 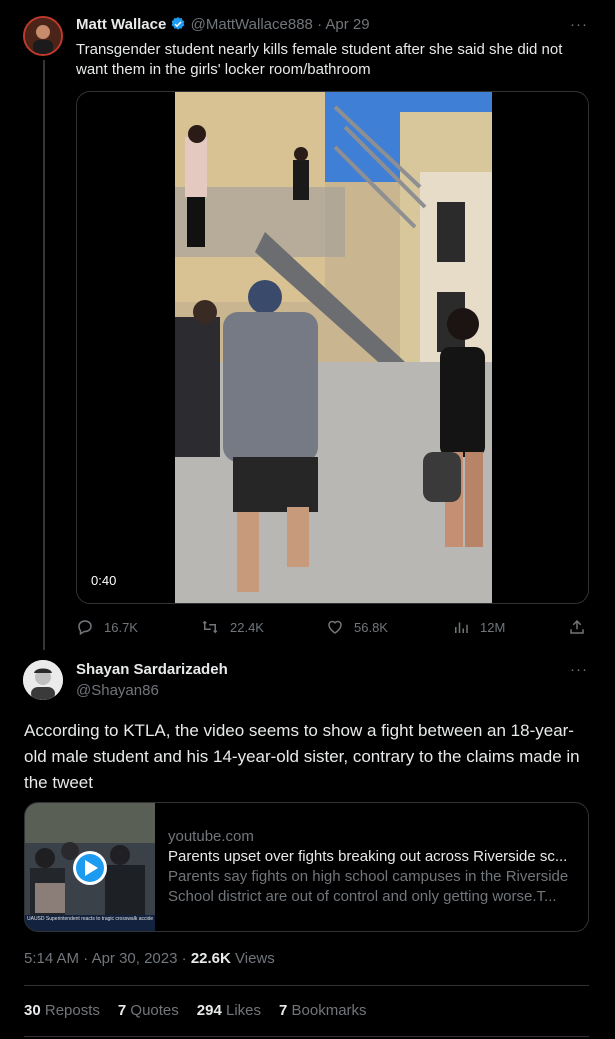 What do you see at coordinates (32, 1010) in the screenshot?
I see `reposts-count: 30` at bounding box center [32, 1010].